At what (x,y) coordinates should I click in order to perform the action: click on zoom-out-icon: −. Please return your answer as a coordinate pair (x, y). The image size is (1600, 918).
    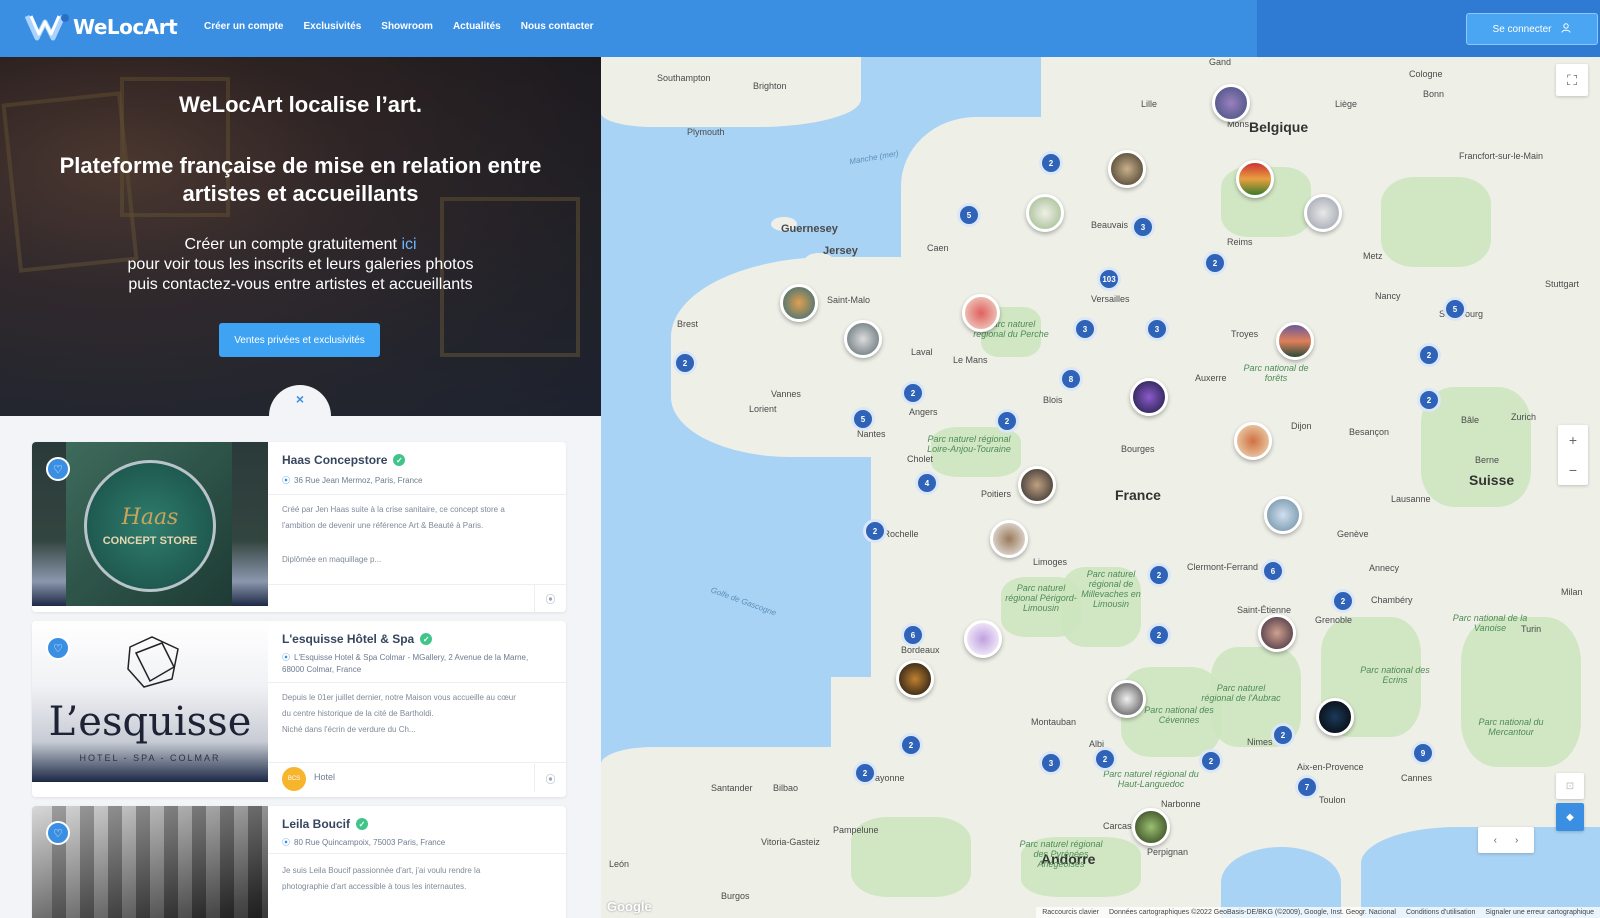
    Looking at the image, I should click on (1573, 470).